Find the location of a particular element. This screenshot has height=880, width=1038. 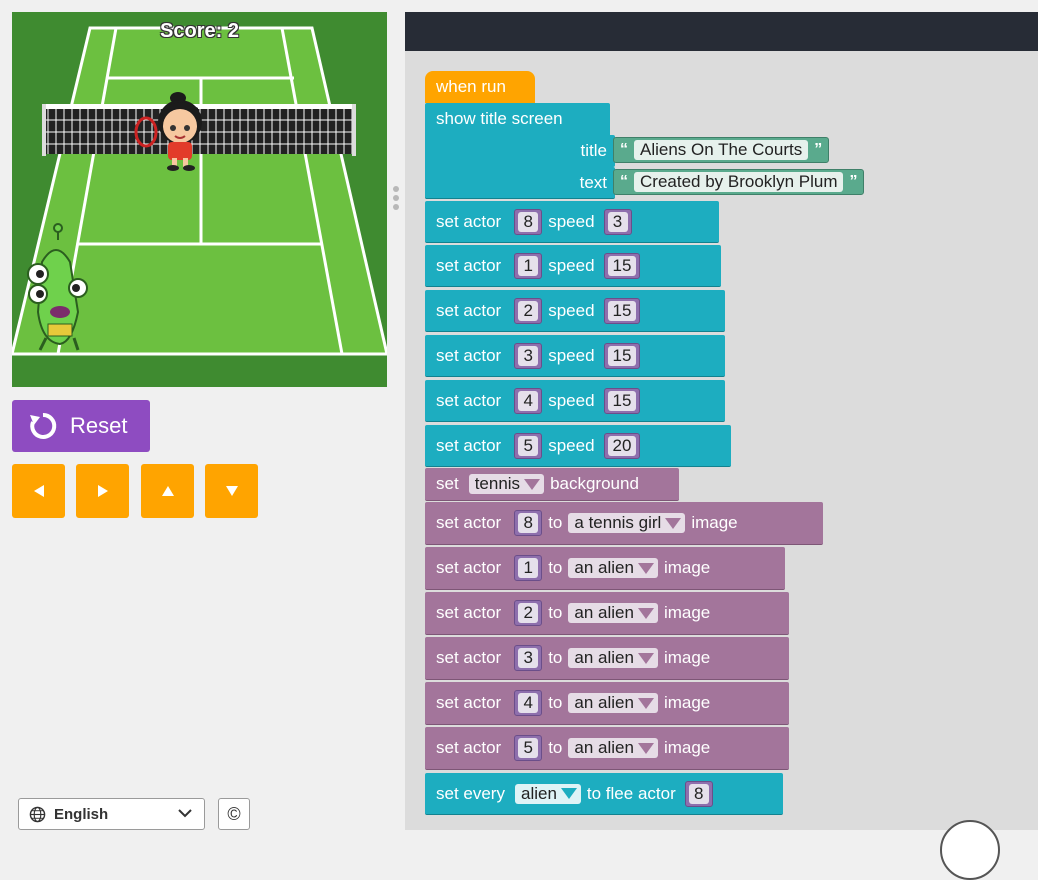

speed-value: 20 is located at coordinates (622, 445).